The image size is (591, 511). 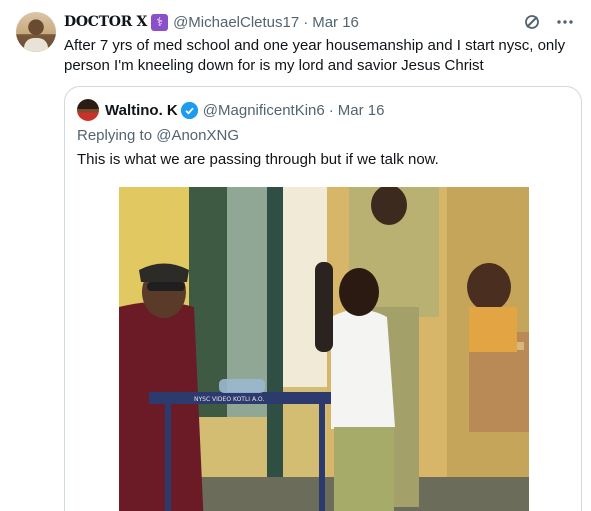 I want to click on grok-icon, so click(x=532, y=22).